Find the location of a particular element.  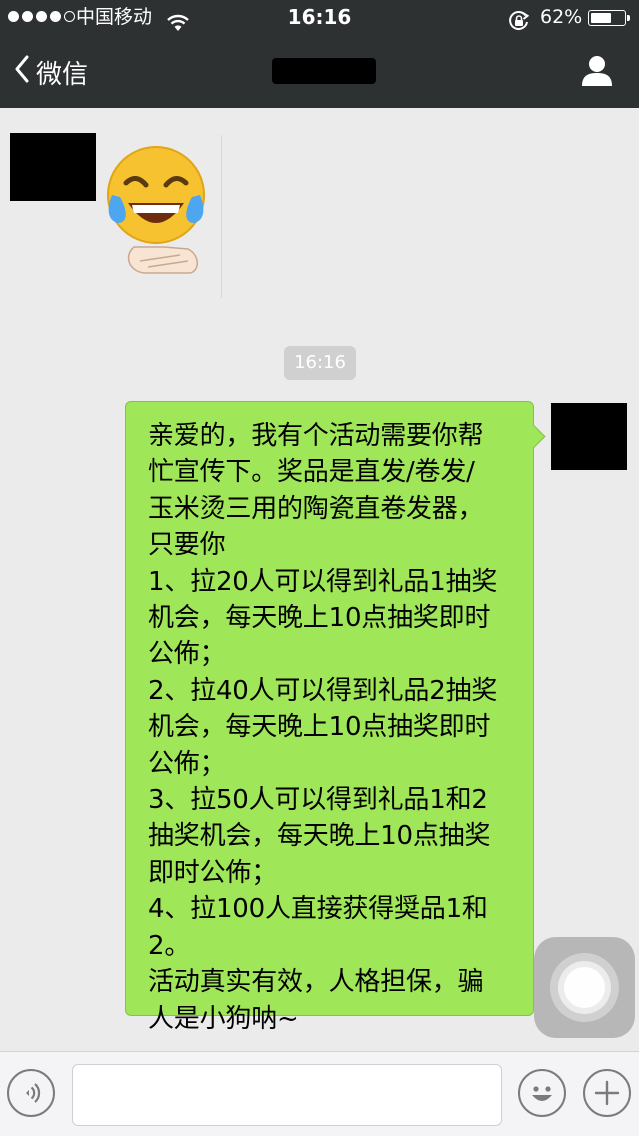

message-timestamp: 16:16 is located at coordinates (320, 363).